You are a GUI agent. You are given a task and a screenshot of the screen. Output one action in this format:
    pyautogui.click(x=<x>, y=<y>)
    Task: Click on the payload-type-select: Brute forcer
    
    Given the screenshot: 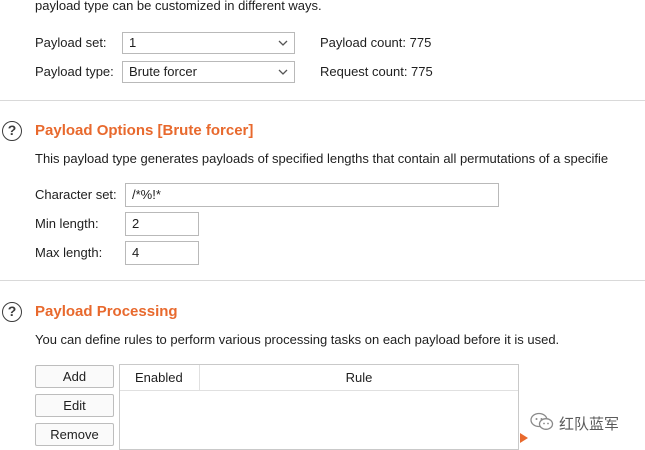 What is the action you would take?
    pyautogui.click(x=208, y=72)
    